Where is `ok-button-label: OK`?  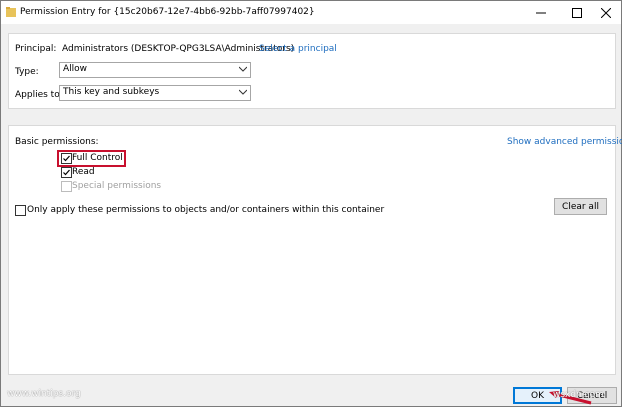
ok-button-label: OK is located at coordinates (537, 395).